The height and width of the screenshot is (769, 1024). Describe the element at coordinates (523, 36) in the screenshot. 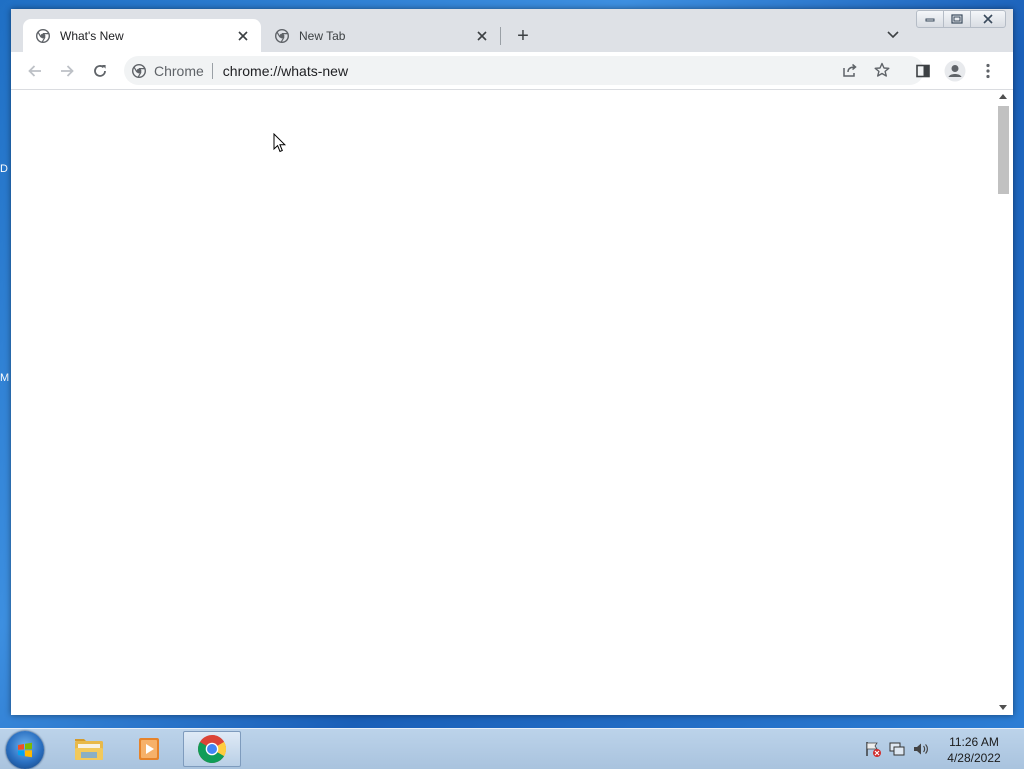

I see `new-tab-button: +` at that location.